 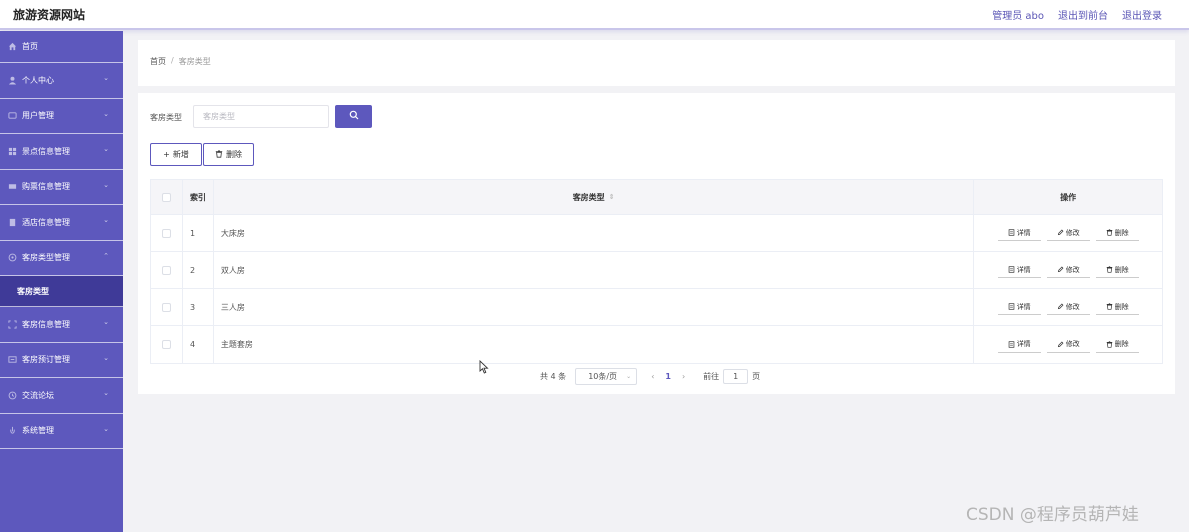 I want to click on sidebar-item-booking-management: 客房预订管理 ⌄, so click(x=61, y=360).